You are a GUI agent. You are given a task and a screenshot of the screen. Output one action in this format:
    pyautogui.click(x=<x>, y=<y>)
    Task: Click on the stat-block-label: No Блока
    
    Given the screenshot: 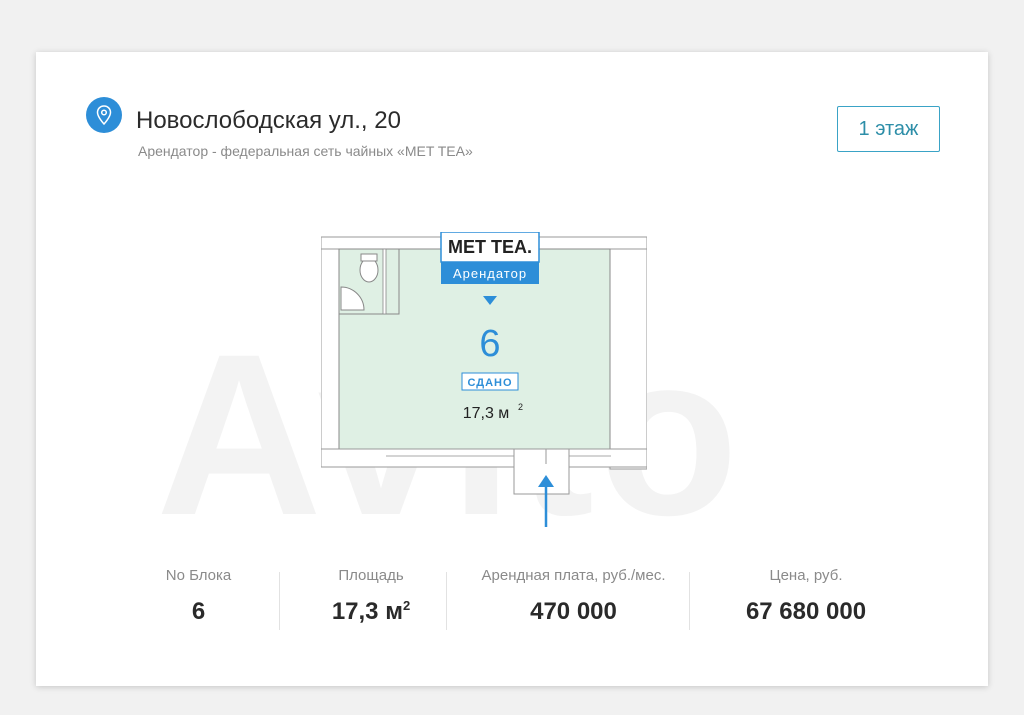 What is the action you would take?
    pyautogui.click(x=198, y=575)
    